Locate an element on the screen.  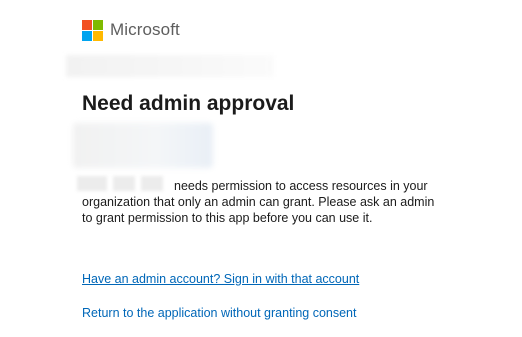
page-title: Need admin approval is located at coordinates (188, 103).